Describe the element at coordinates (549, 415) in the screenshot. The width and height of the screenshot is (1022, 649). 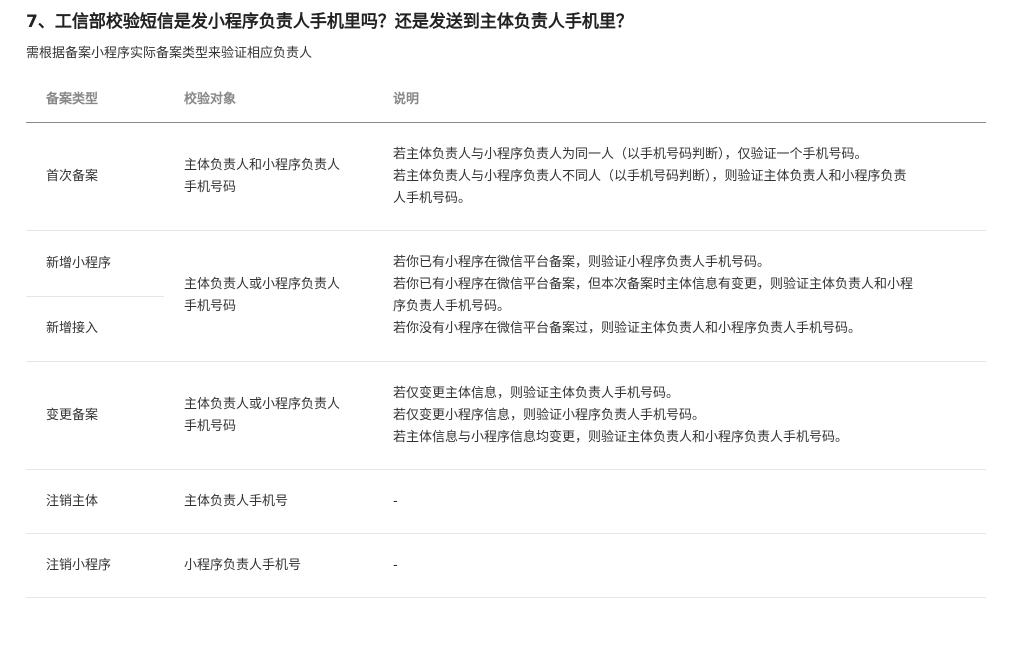
I see `description-line: 若仅变更小程序信息，则验证小程序负责人手机号码。` at that location.